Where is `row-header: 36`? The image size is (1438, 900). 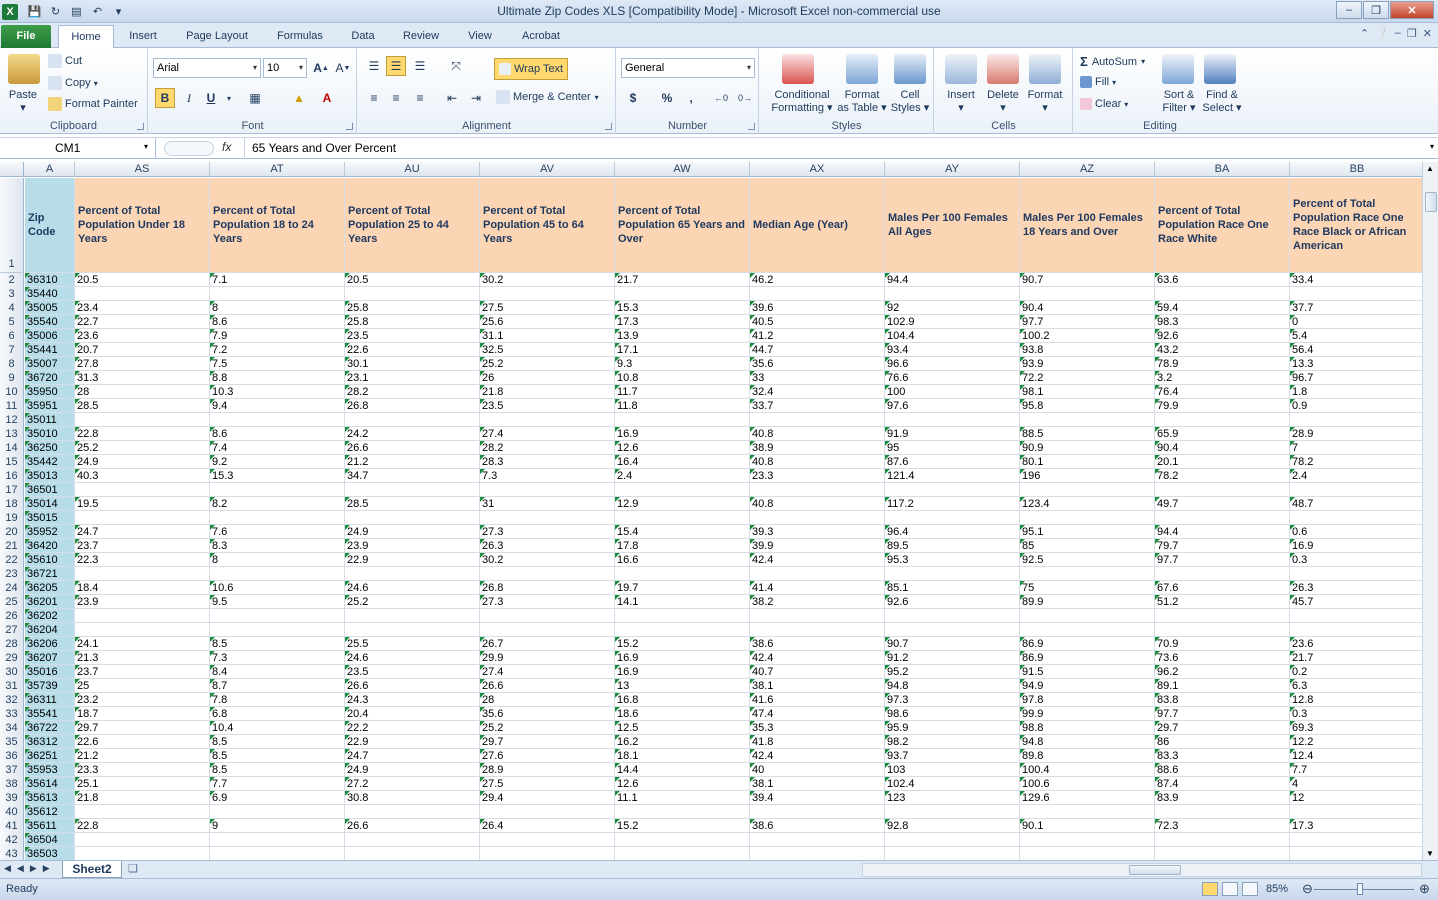 row-header: 36 is located at coordinates (12, 756).